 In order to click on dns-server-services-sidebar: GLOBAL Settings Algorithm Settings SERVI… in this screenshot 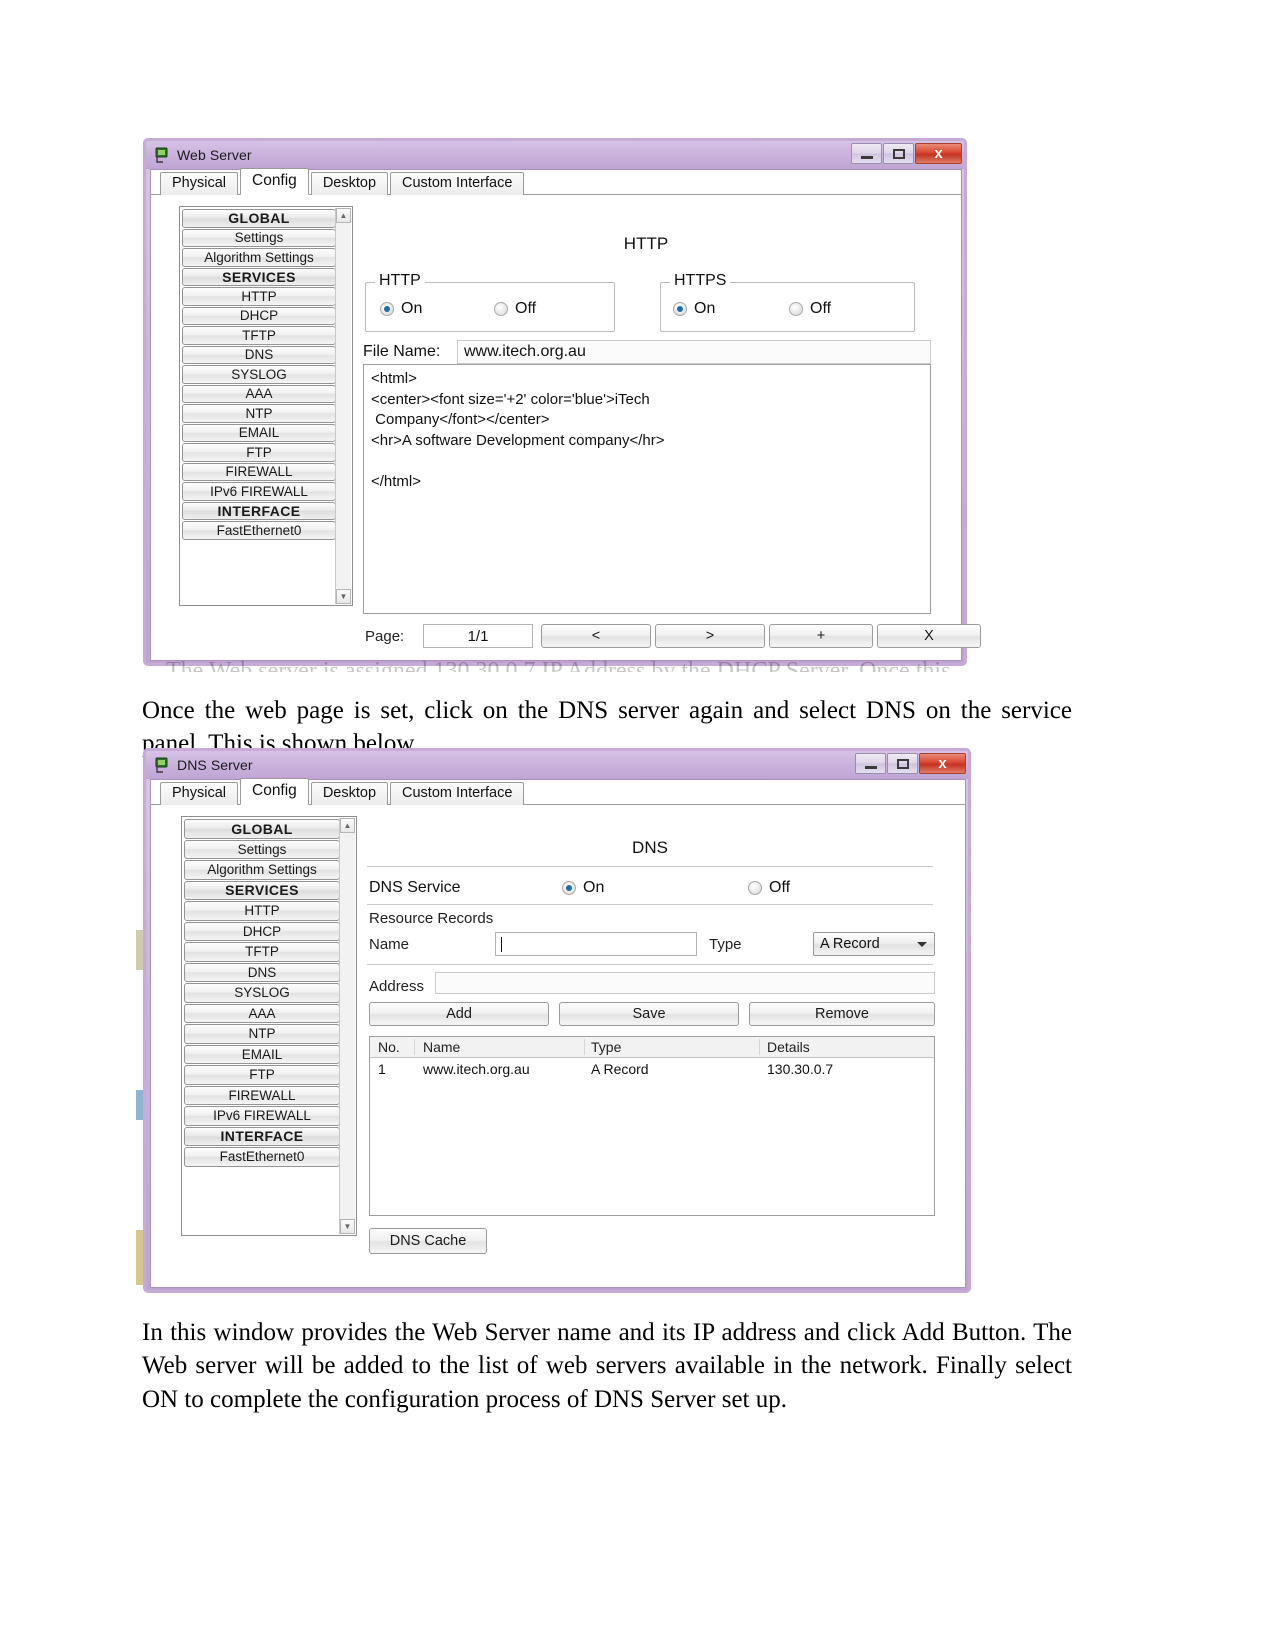, I will do `click(269, 1026)`.